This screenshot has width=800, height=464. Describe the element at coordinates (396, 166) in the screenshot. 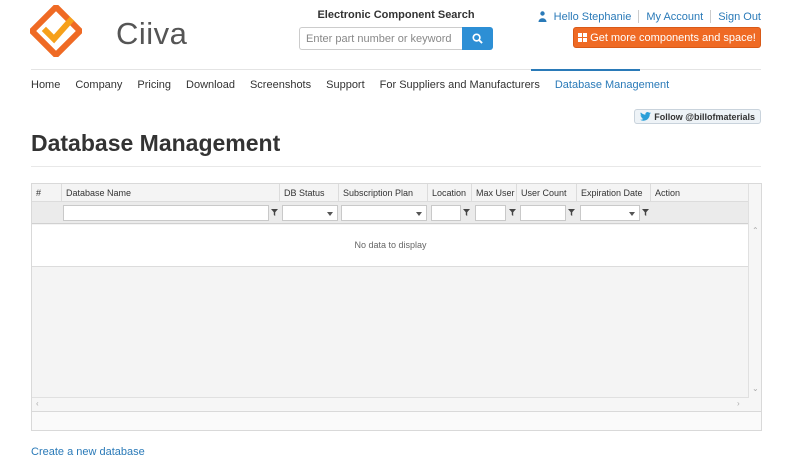

I see `title-divider` at that location.